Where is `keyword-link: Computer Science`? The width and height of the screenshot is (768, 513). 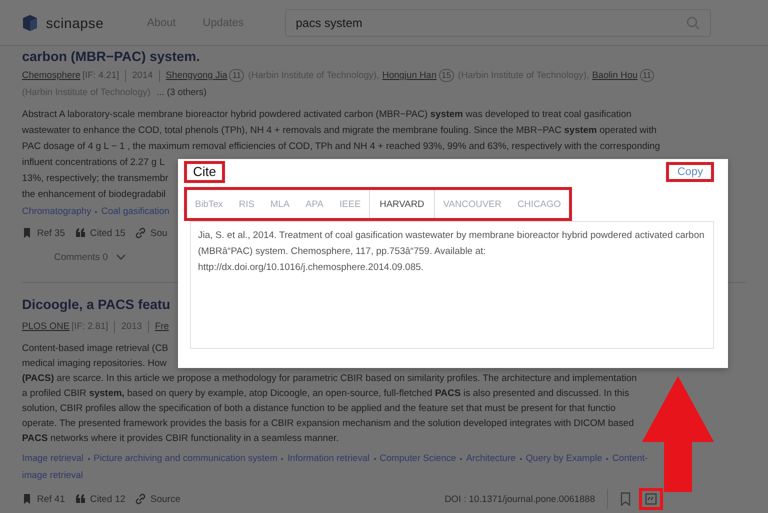 keyword-link: Computer Science is located at coordinates (418, 458).